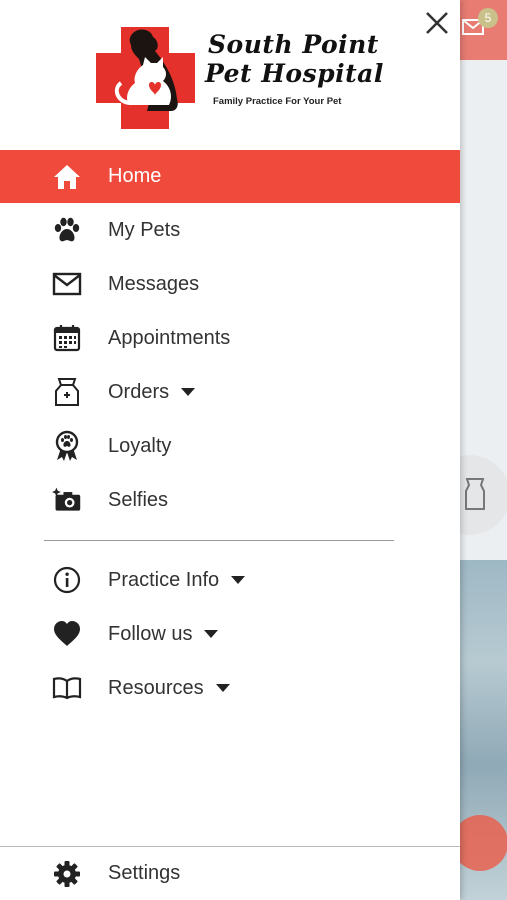  Describe the element at coordinates (230, 230) in the screenshot. I see `menu-item-my-pets: My Pets` at that location.